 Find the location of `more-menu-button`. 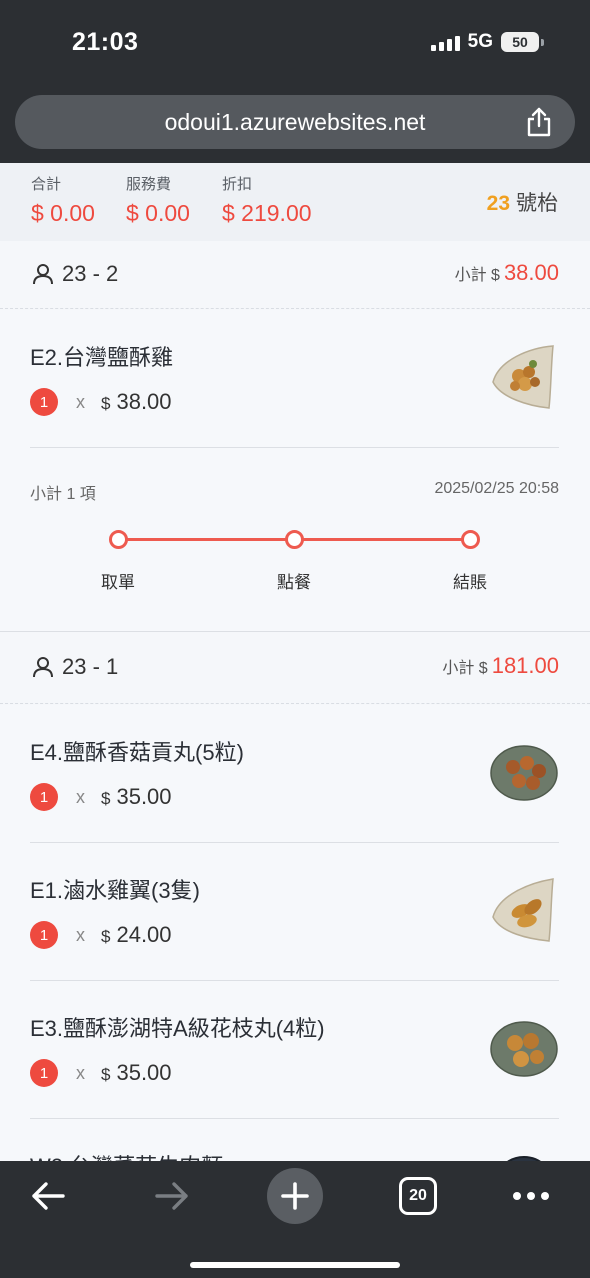

more-menu-button is located at coordinates (531, 1196).